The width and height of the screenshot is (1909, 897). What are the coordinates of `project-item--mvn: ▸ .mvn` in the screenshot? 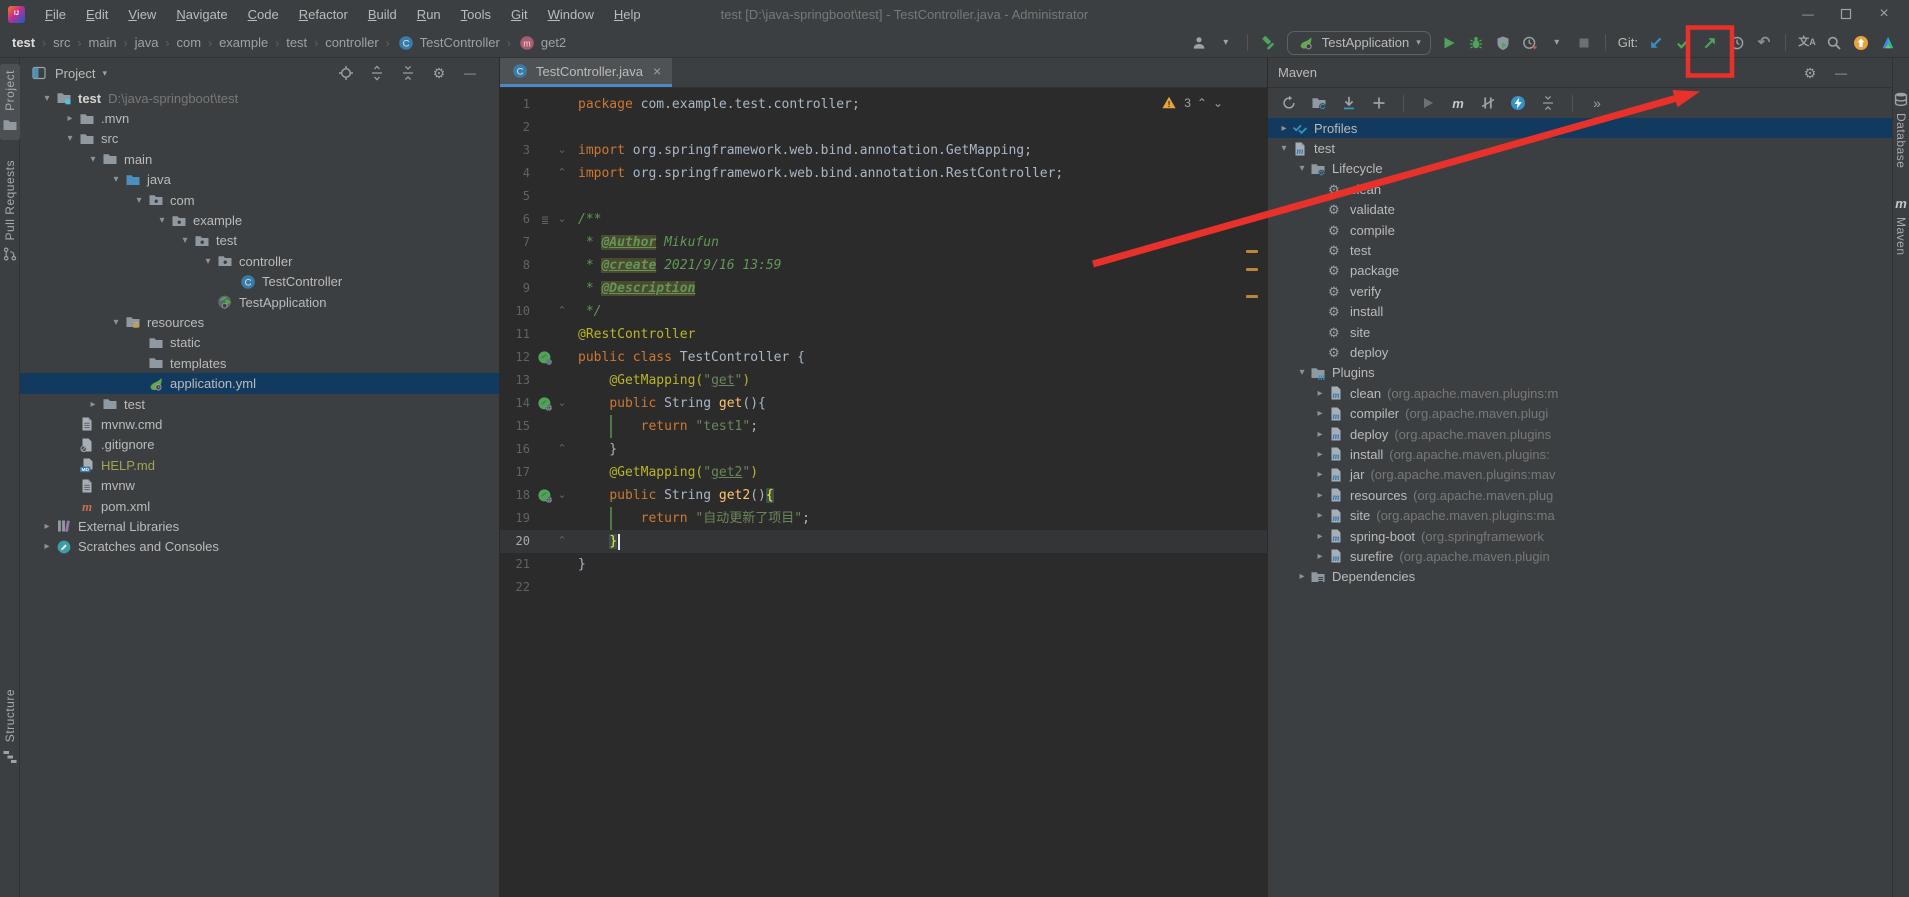 It's located at (259, 118).